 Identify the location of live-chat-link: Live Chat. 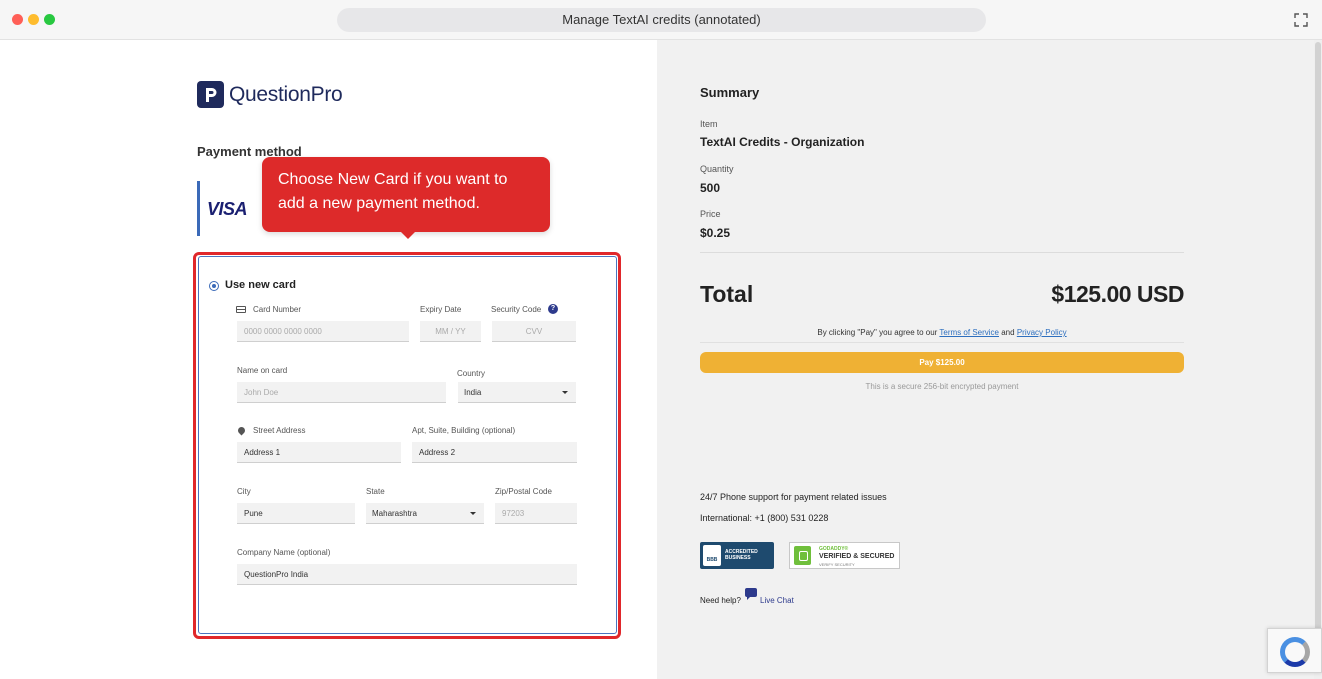
(777, 600).